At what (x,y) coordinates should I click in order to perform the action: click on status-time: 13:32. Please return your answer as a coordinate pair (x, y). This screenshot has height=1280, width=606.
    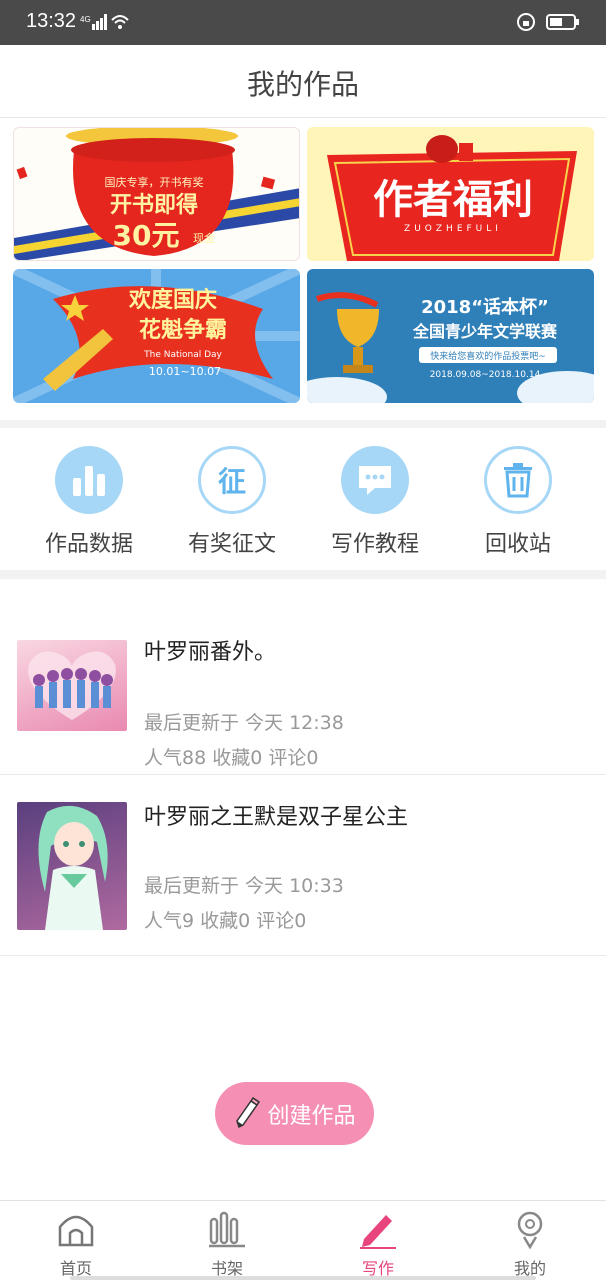
    Looking at the image, I should click on (51, 21).